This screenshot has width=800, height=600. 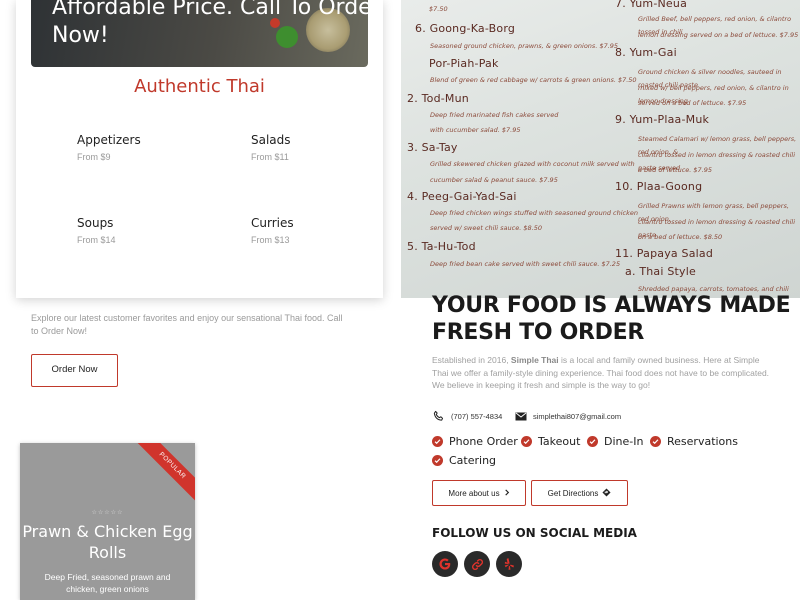 What do you see at coordinates (573, 493) in the screenshot?
I see `get-directions-label: Get Directions` at bounding box center [573, 493].